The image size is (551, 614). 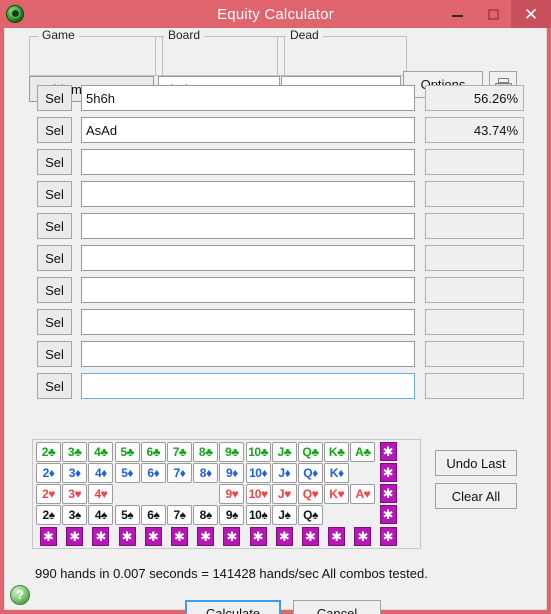 What do you see at coordinates (75, 473) in the screenshot?
I see `card-3d: 3♦` at bounding box center [75, 473].